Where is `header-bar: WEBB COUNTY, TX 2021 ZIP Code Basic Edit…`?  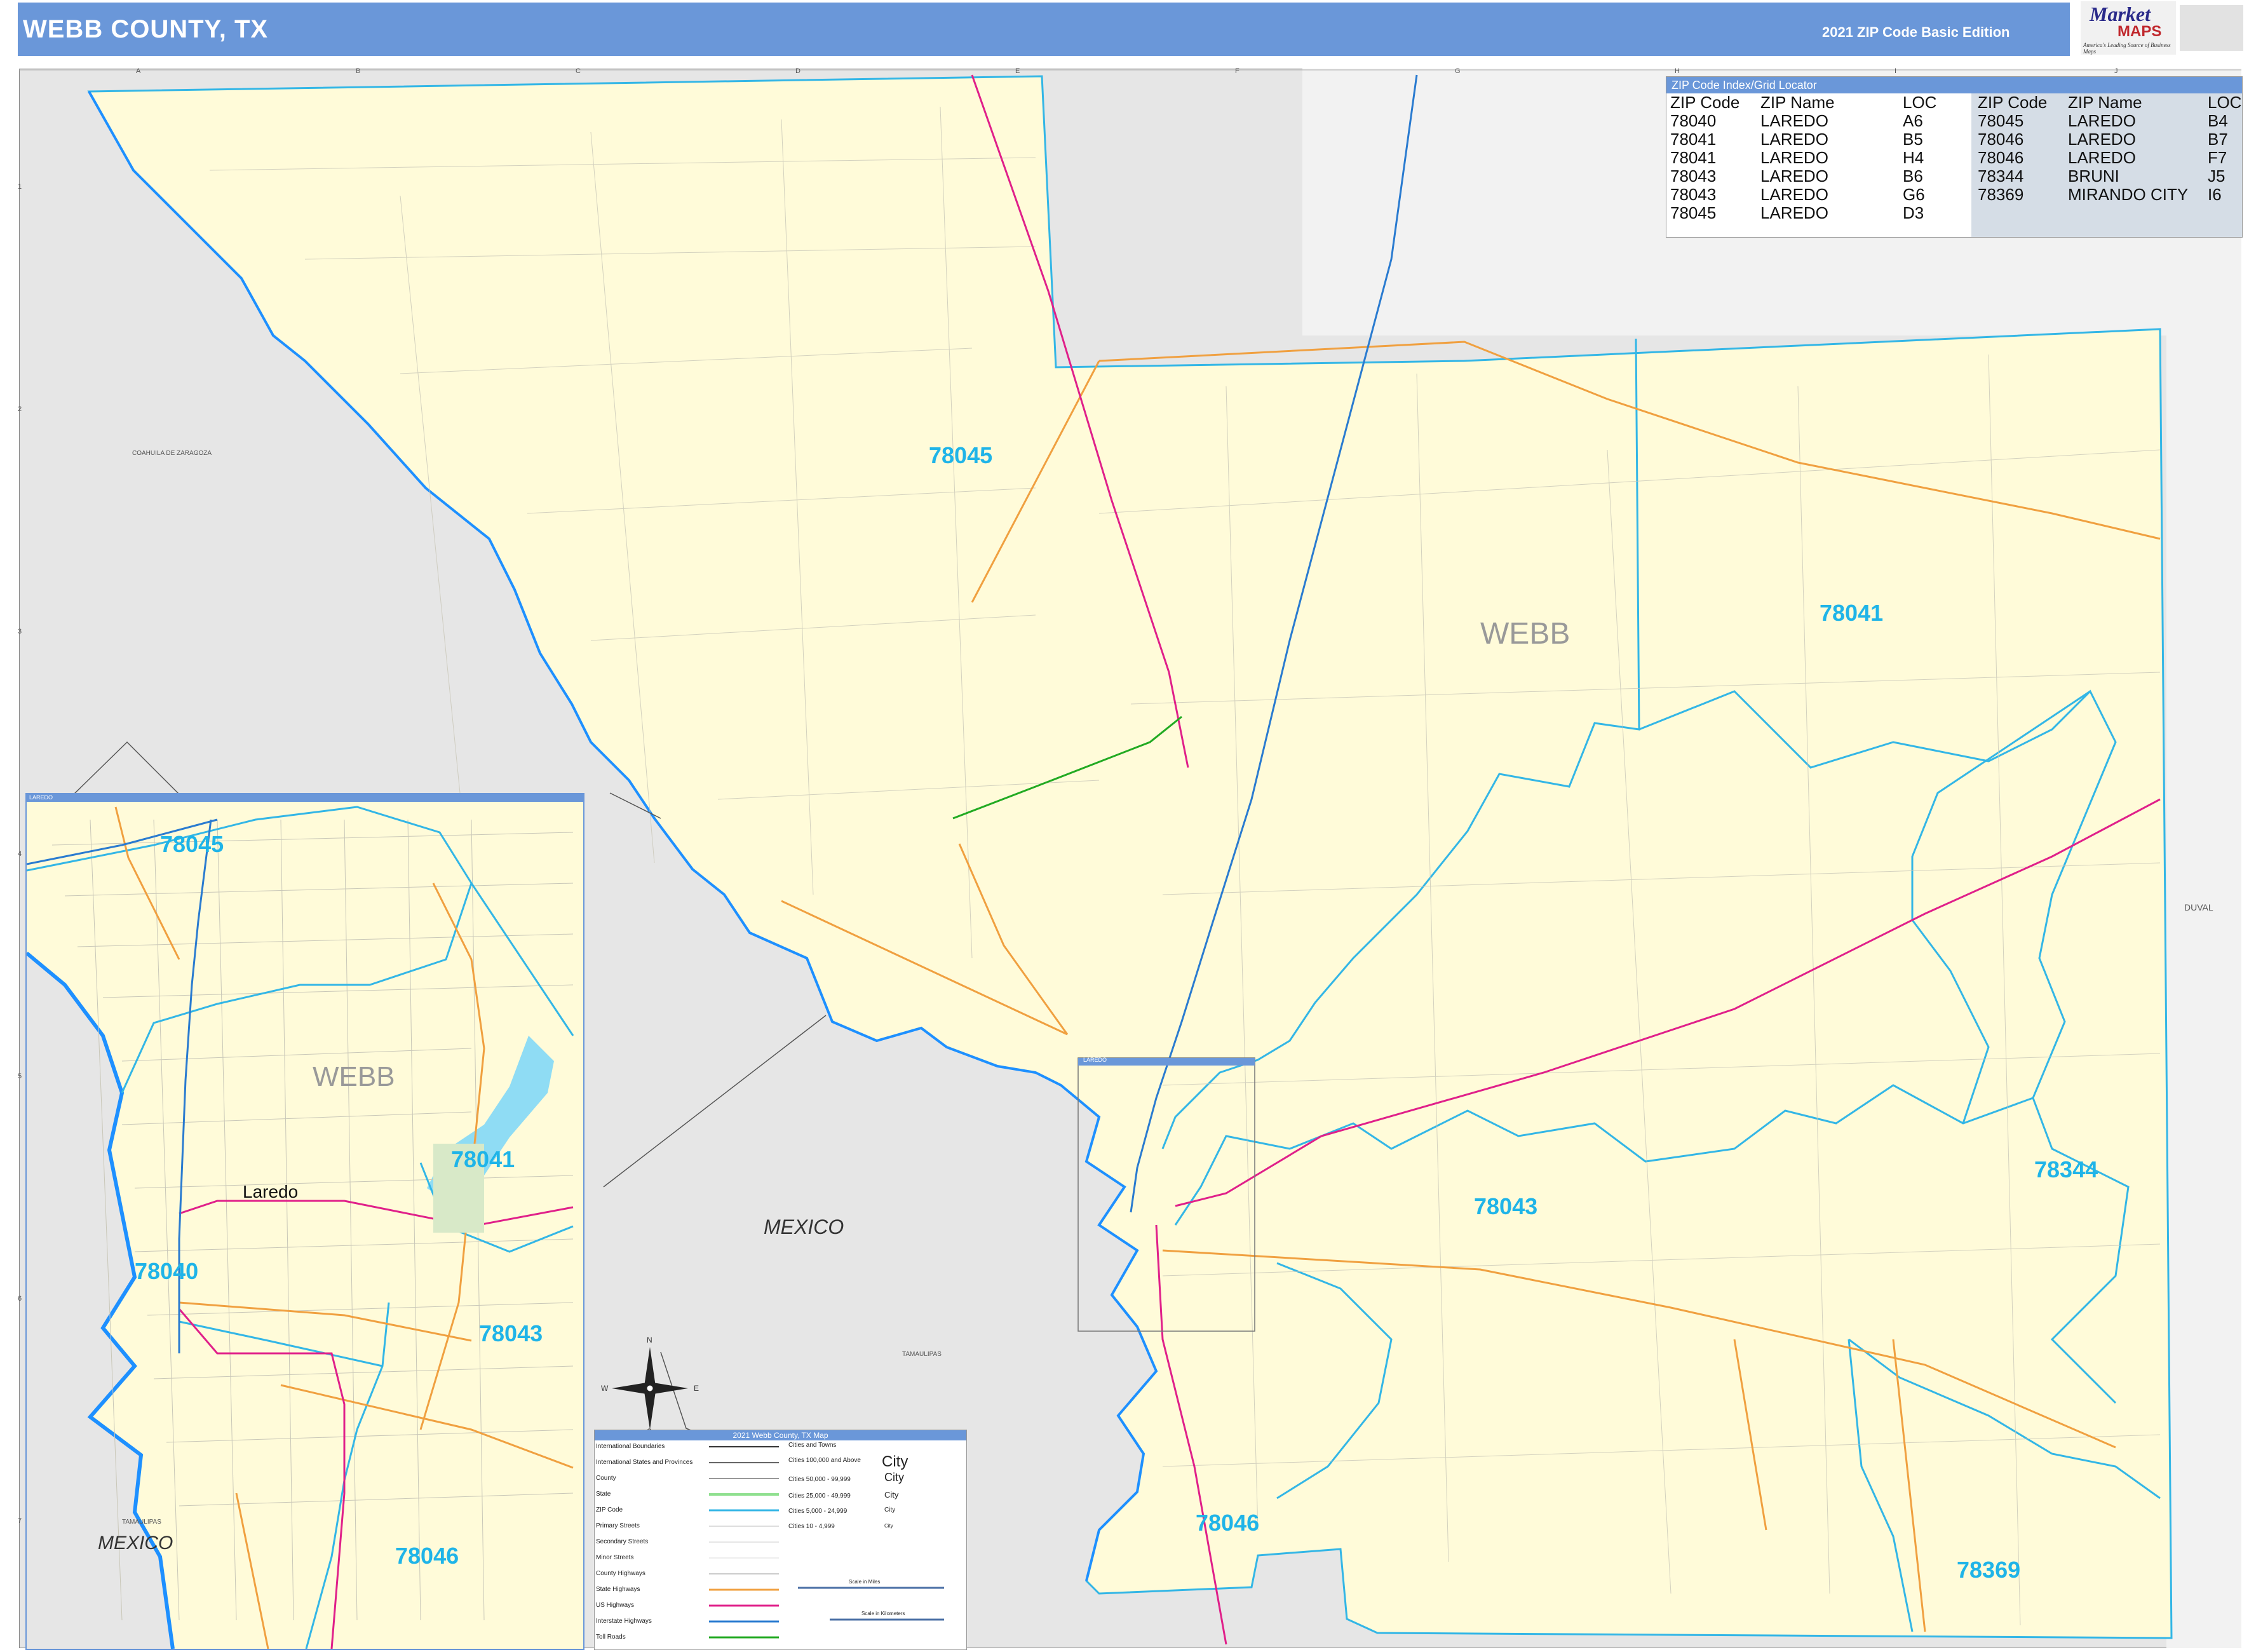 header-bar: WEBB COUNTY, TX 2021 ZIP Code Basic Edit… is located at coordinates (1044, 30).